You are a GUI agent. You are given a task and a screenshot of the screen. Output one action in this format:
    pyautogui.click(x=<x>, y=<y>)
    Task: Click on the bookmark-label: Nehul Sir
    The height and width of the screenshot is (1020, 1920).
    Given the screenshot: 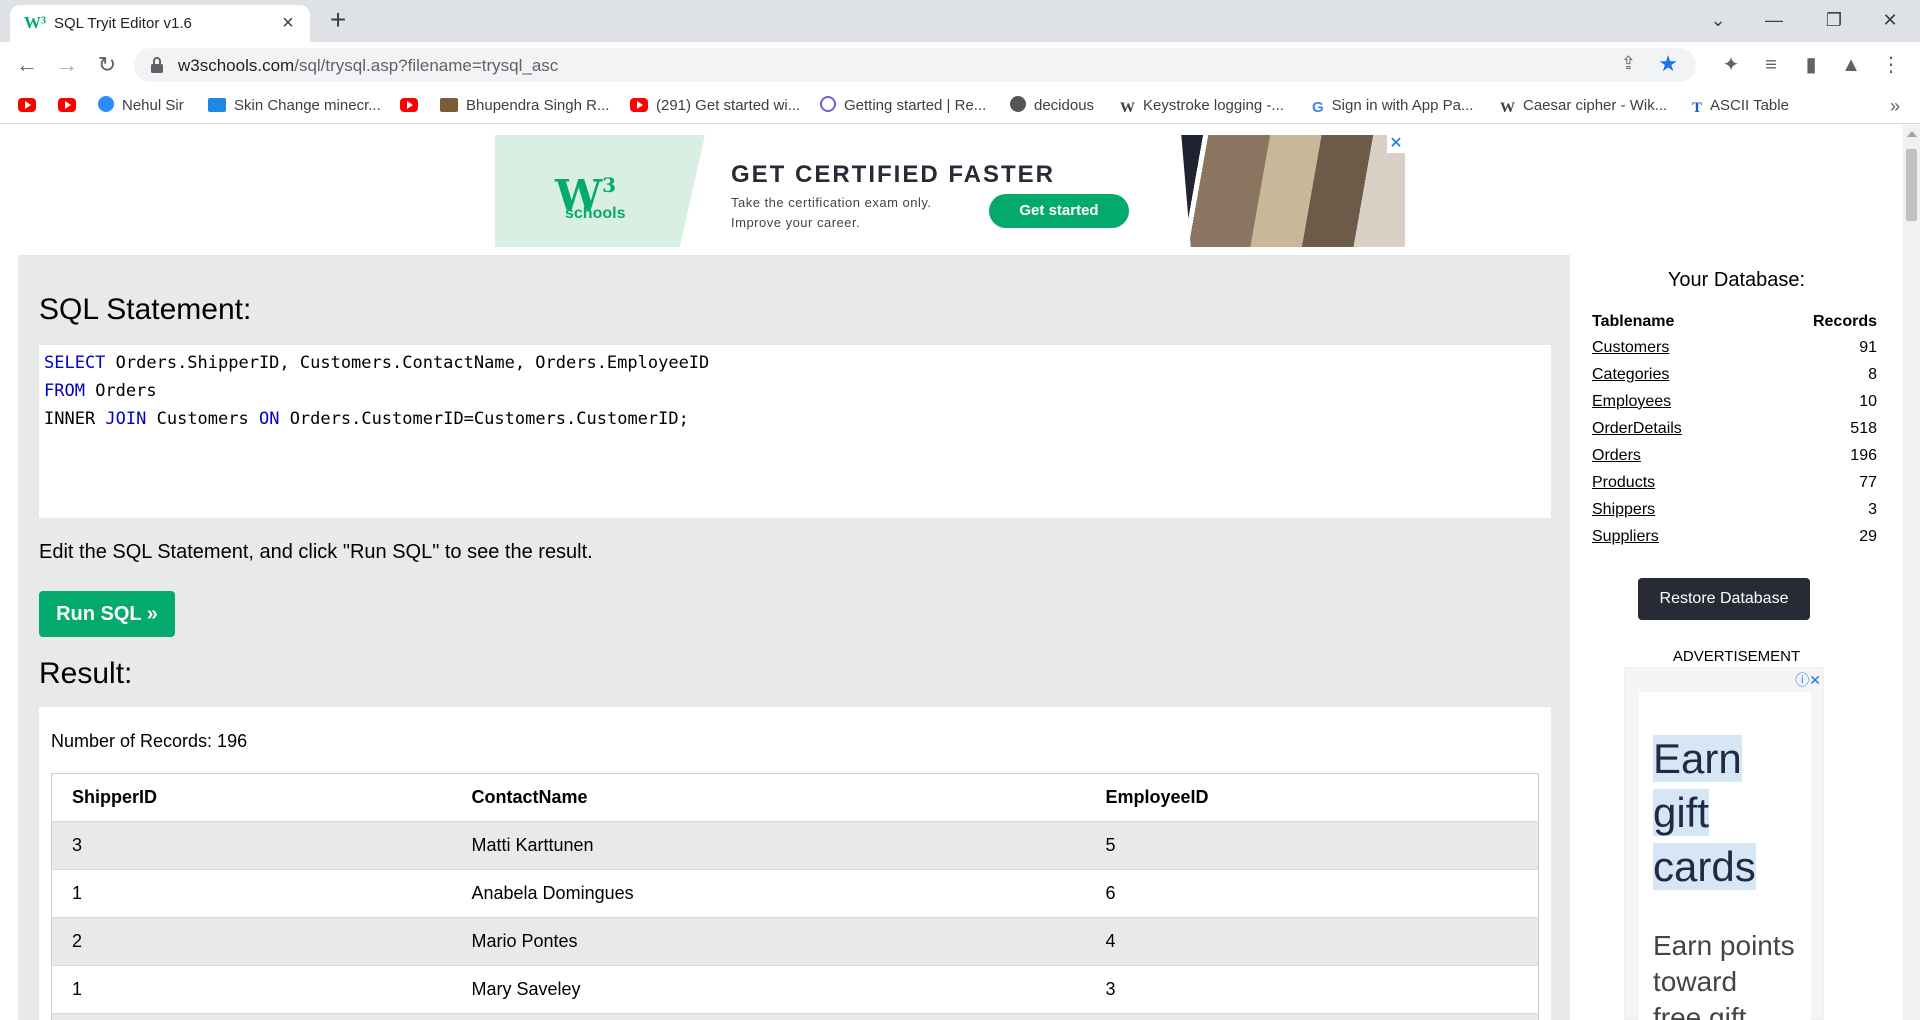 What is the action you would take?
    pyautogui.click(x=153, y=105)
    